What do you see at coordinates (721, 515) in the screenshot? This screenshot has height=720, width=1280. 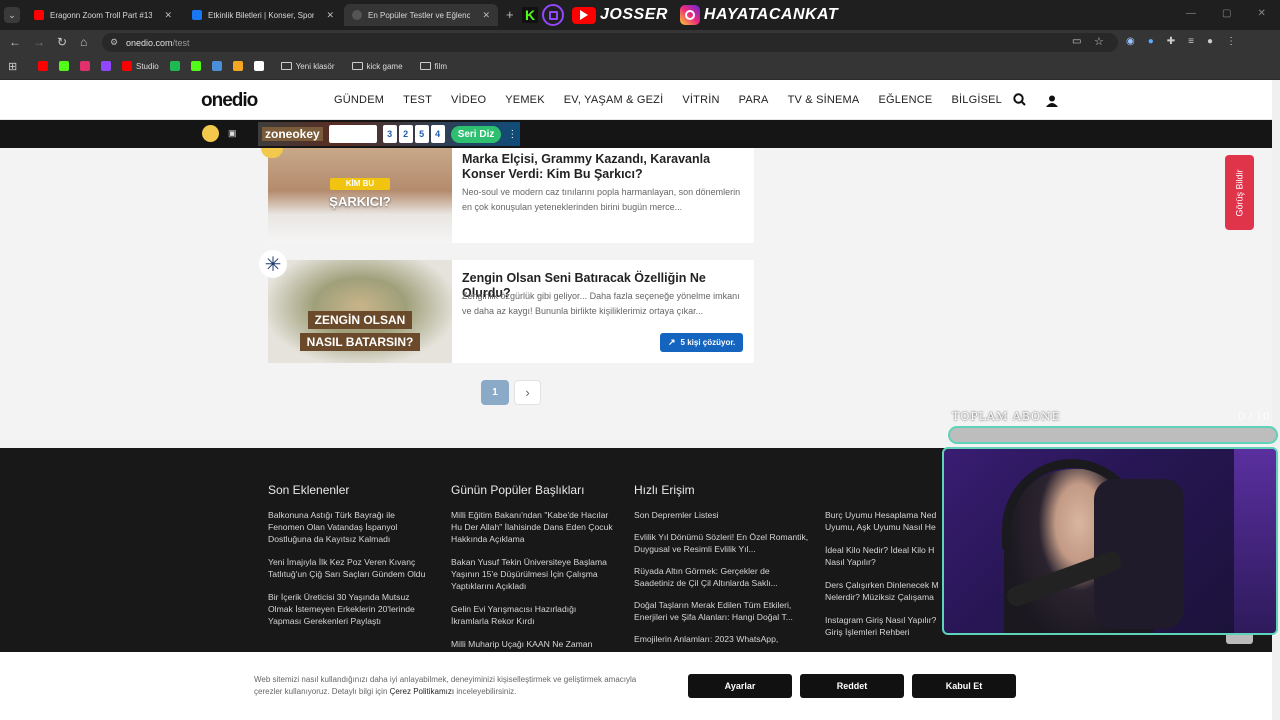 I see `footer-link: Son Depremler Listesi` at bounding box center [721, 515].